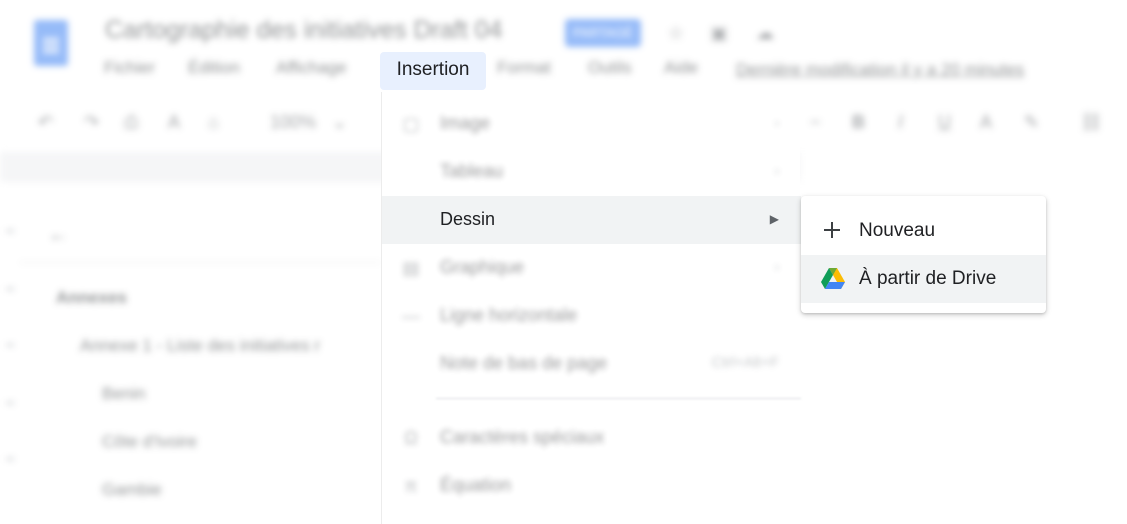 This screenshot has height=524, width=1127. I want to click on submenu-arrow-icon: ▶, so click(774, 219).